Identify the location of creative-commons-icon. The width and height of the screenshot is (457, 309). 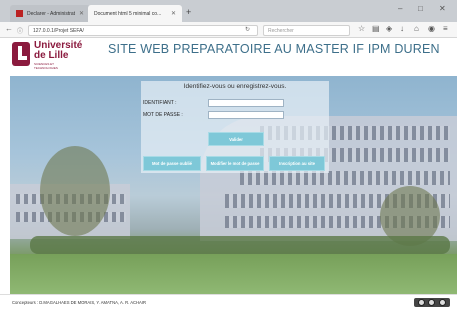
(432, 302).